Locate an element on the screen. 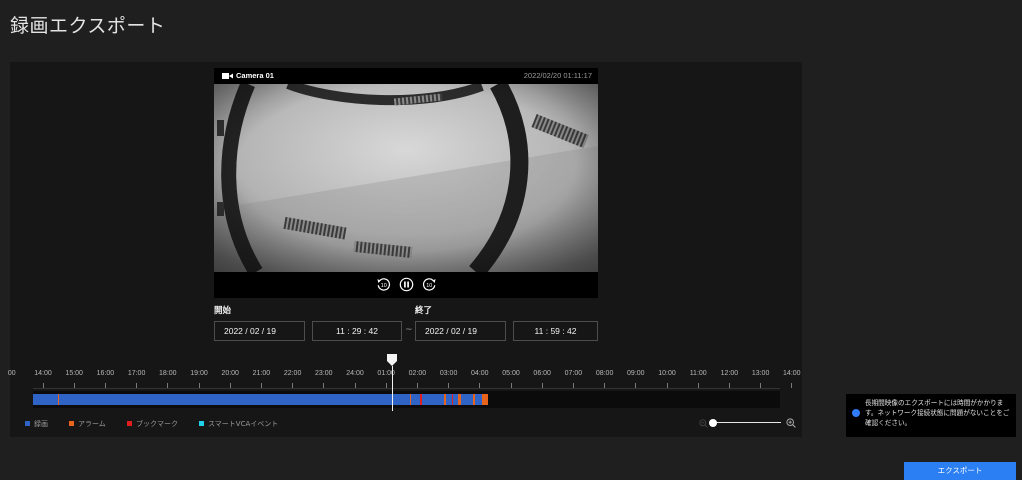 The image size is (1022, 480). forward-seconds-label: 10 is located at coordinates (429, 286).